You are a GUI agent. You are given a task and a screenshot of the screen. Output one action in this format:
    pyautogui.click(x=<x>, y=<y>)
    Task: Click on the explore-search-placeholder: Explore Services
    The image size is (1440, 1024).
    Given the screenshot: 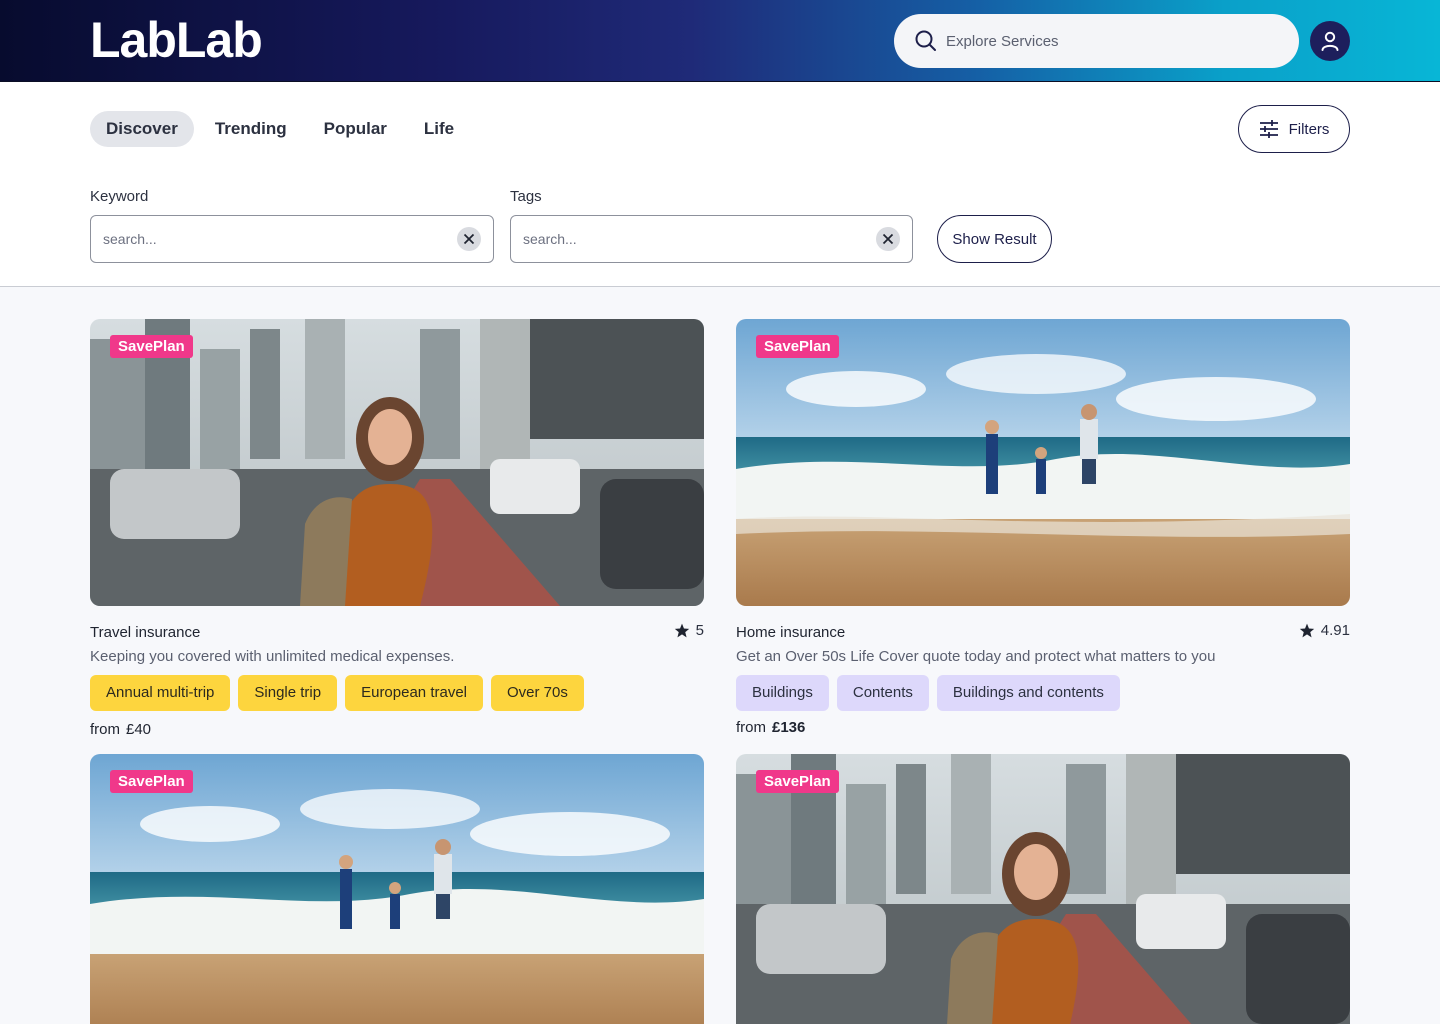 What is the action you would take?
    pyautogui.click(x=1002, y=41)
    